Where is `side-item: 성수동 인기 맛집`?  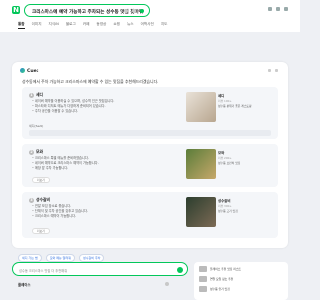 side-item: 성수동 인기 맛집 is located at coordinates (214, 289).